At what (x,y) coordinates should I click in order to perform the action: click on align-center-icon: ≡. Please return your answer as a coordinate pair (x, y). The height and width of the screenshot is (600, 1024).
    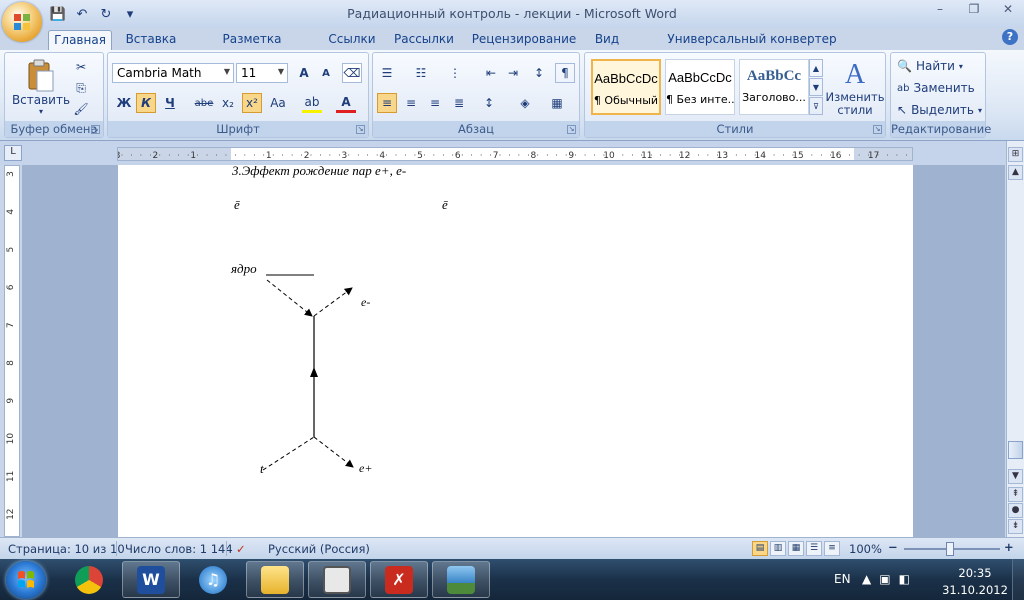
    Looking at the image, I should click on (411, 103).